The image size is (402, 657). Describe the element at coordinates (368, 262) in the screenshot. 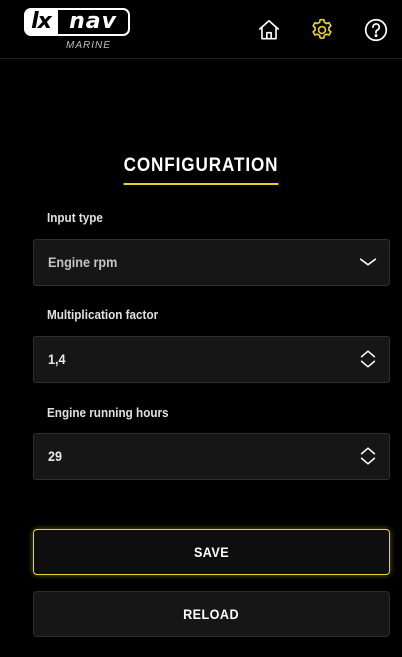

I see `chevron-down-icon` at that location.